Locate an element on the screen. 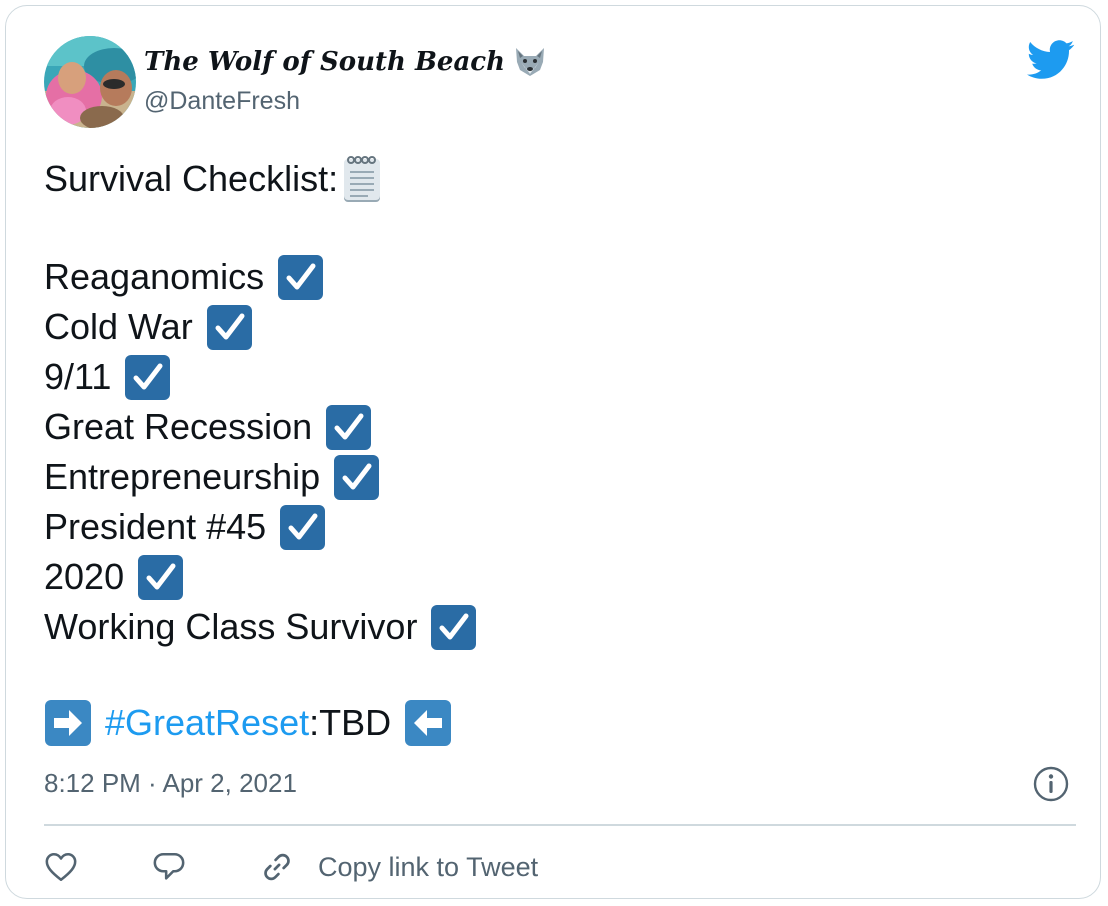  display-name: The Wolf of South Beach is located at coordinates (345, 62).